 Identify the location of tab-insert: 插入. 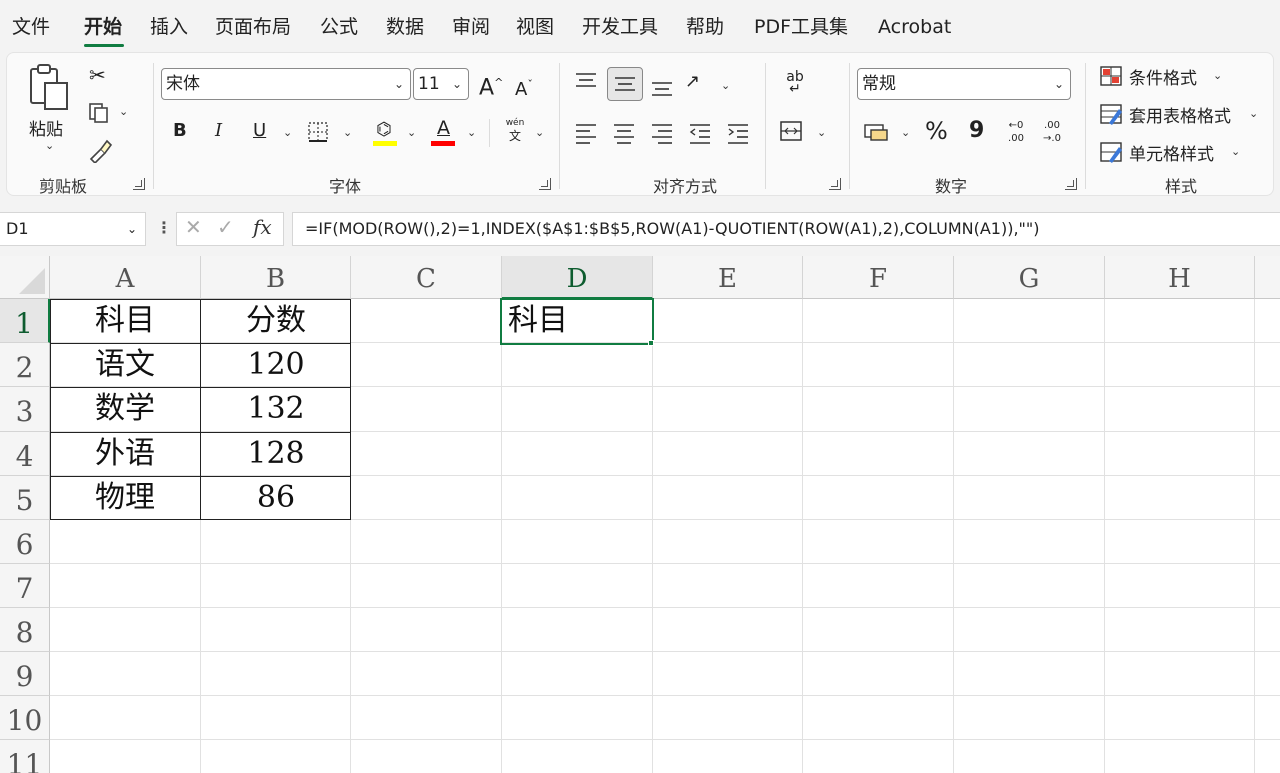
(169, 27).